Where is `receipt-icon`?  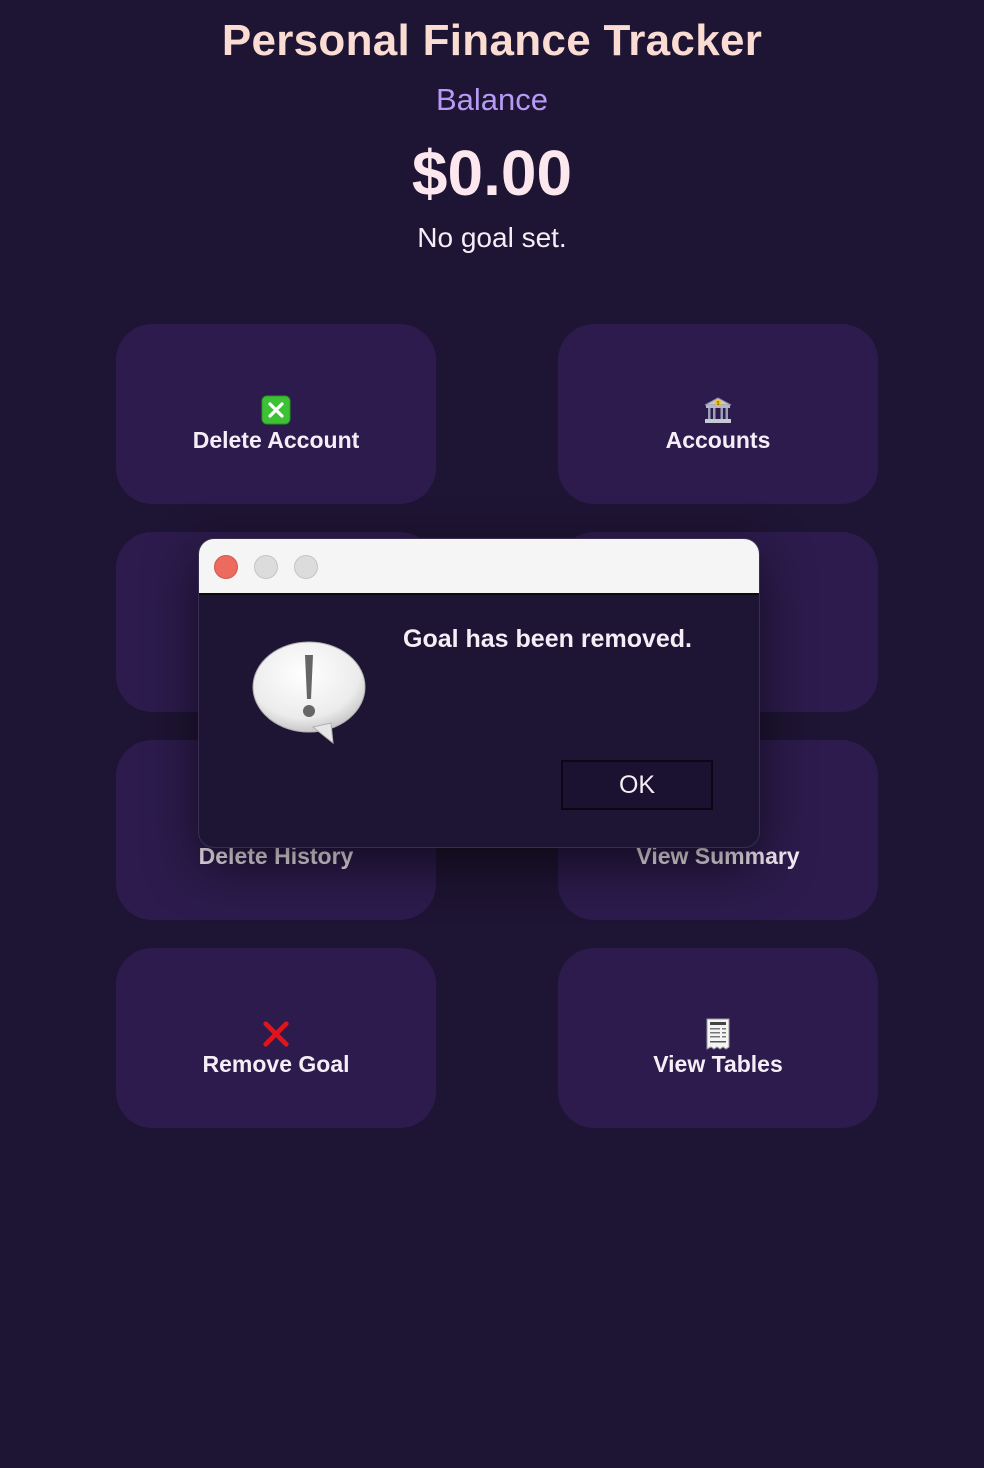
receipt-icon is located at coordinates (718, 1034).